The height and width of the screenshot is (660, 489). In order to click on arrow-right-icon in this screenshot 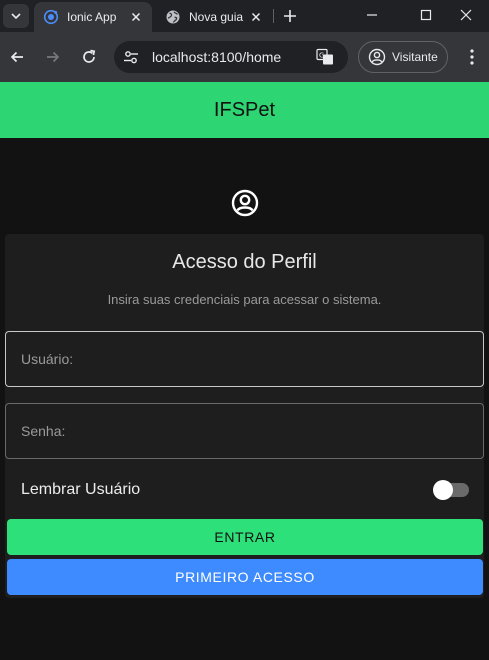, I will do `click(53, 57)`.